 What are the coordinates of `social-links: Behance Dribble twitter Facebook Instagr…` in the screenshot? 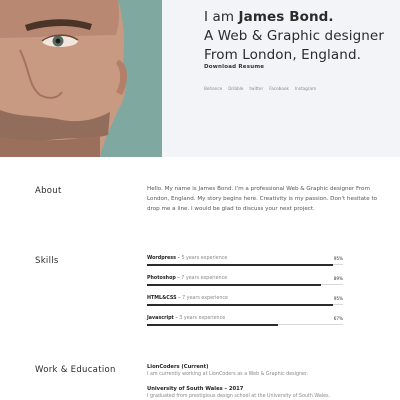 It's located at (260, 88).